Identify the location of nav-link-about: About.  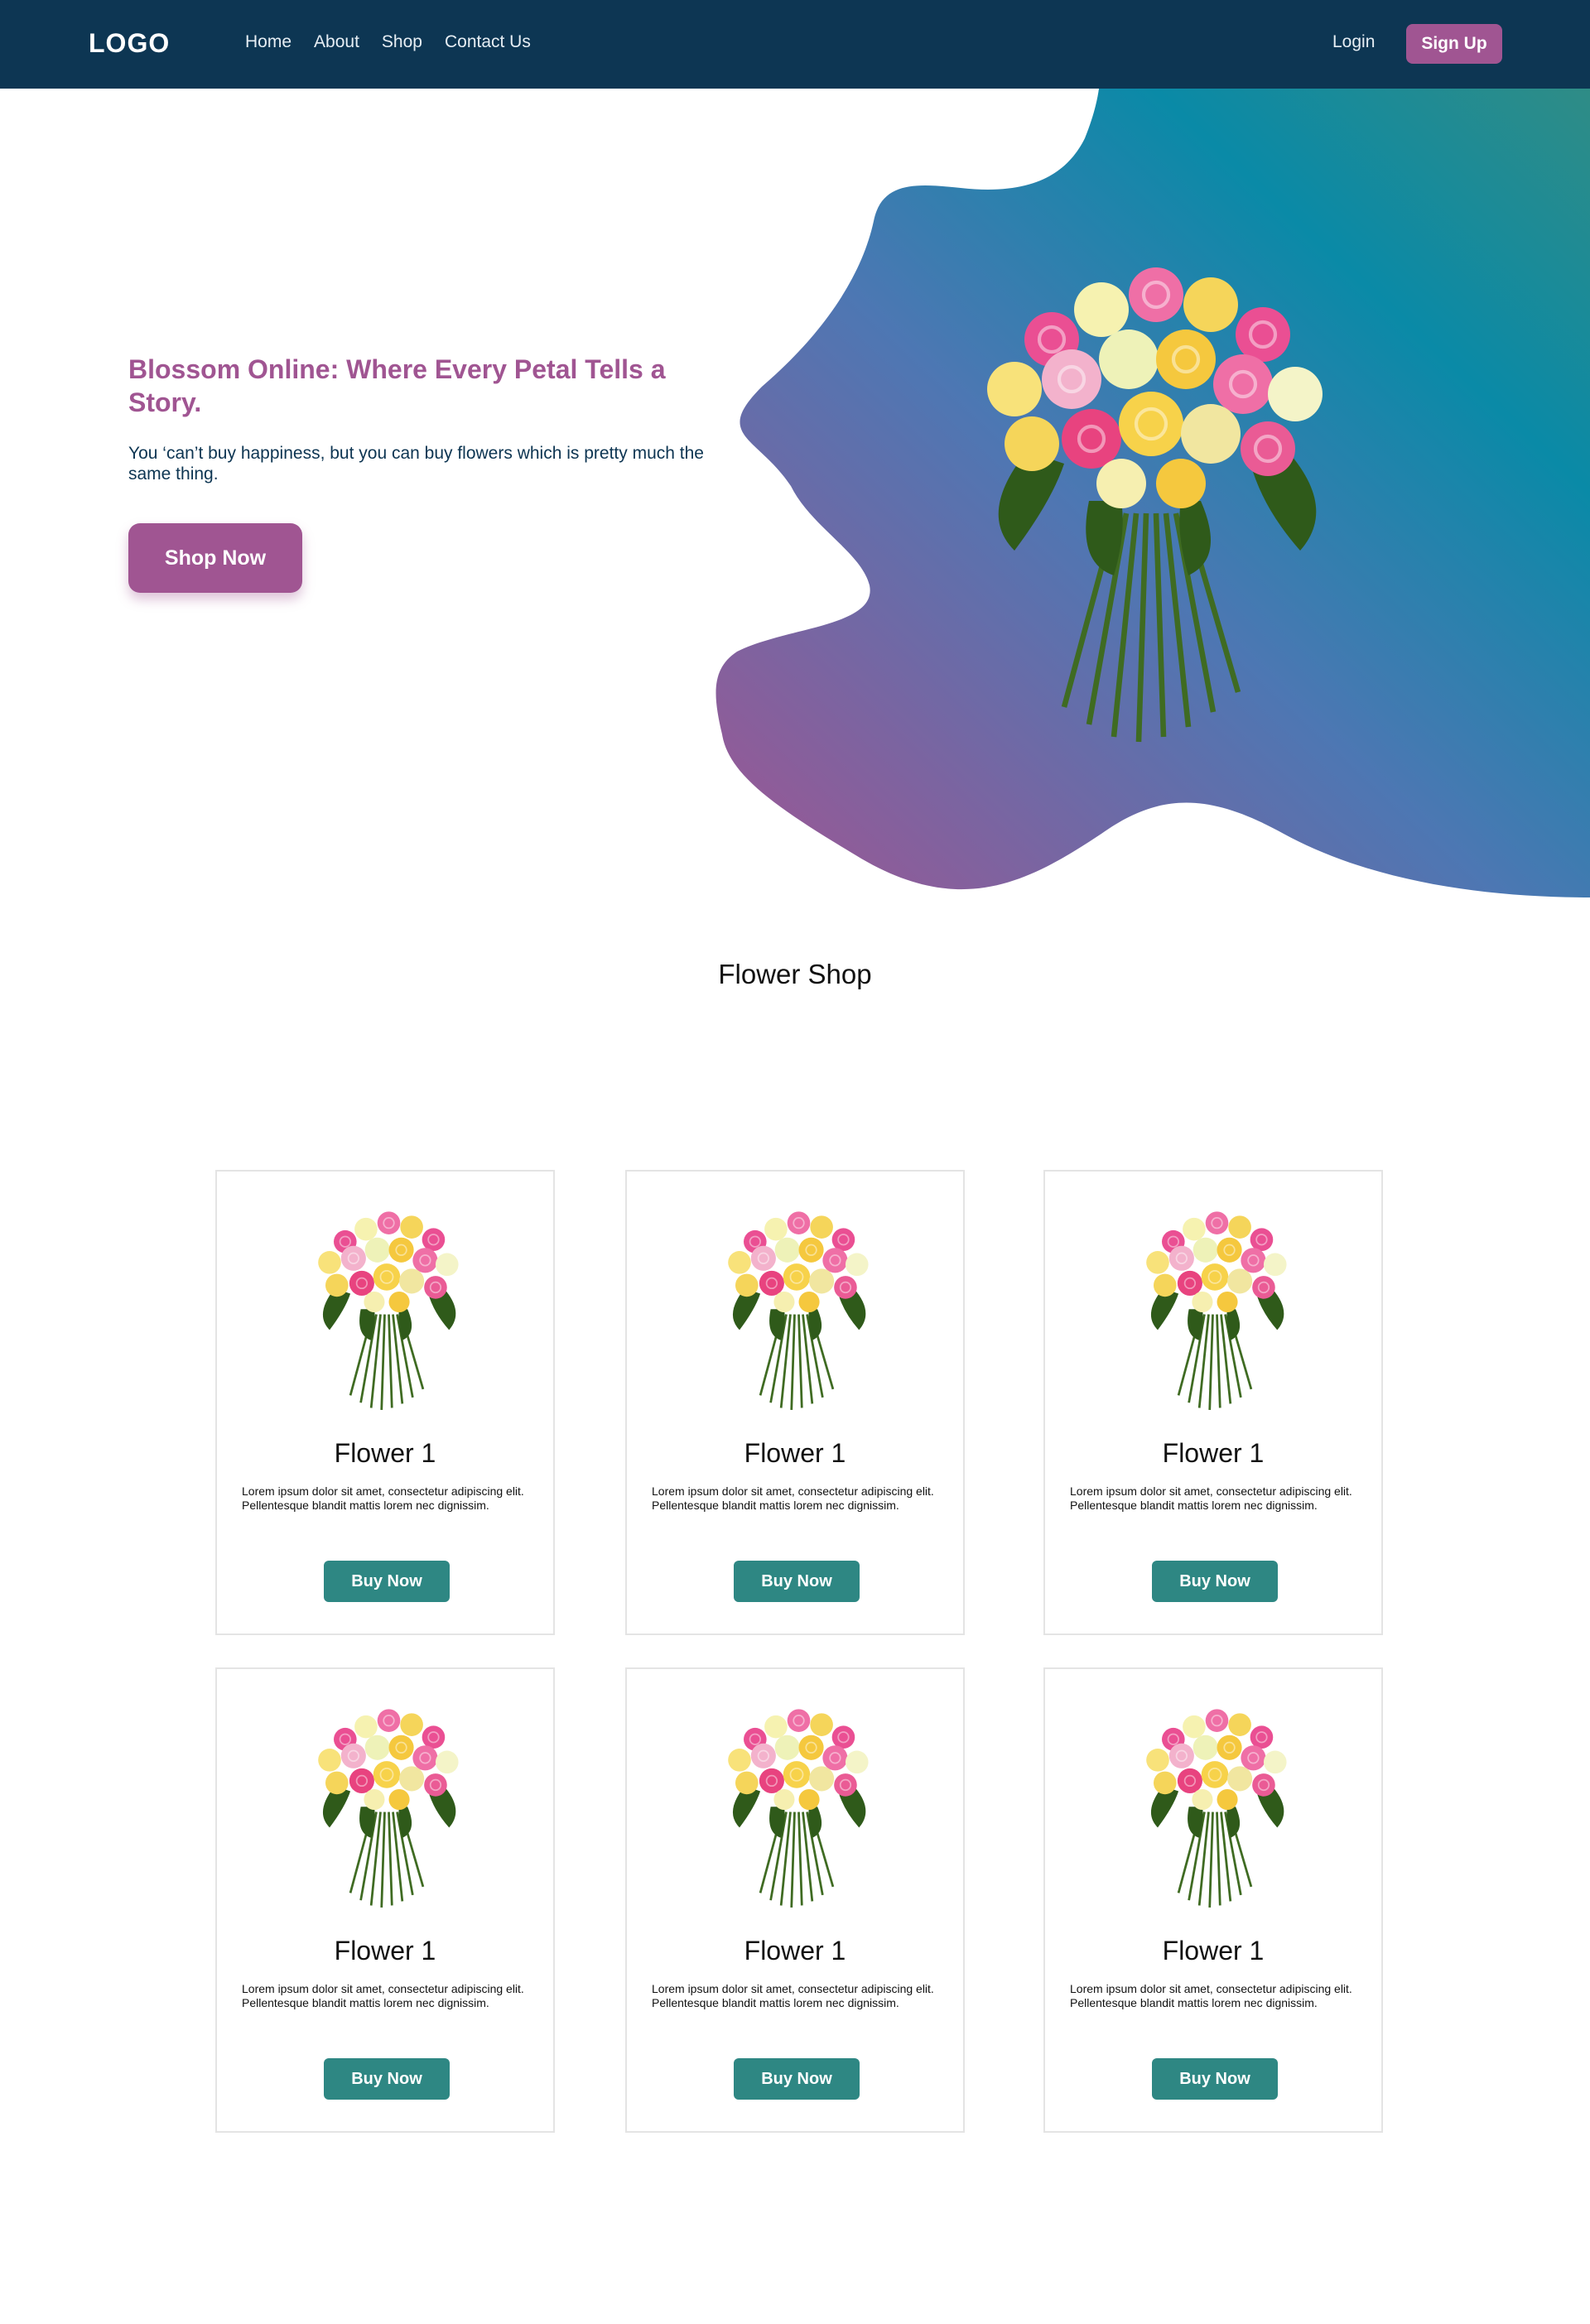
(336, 42).